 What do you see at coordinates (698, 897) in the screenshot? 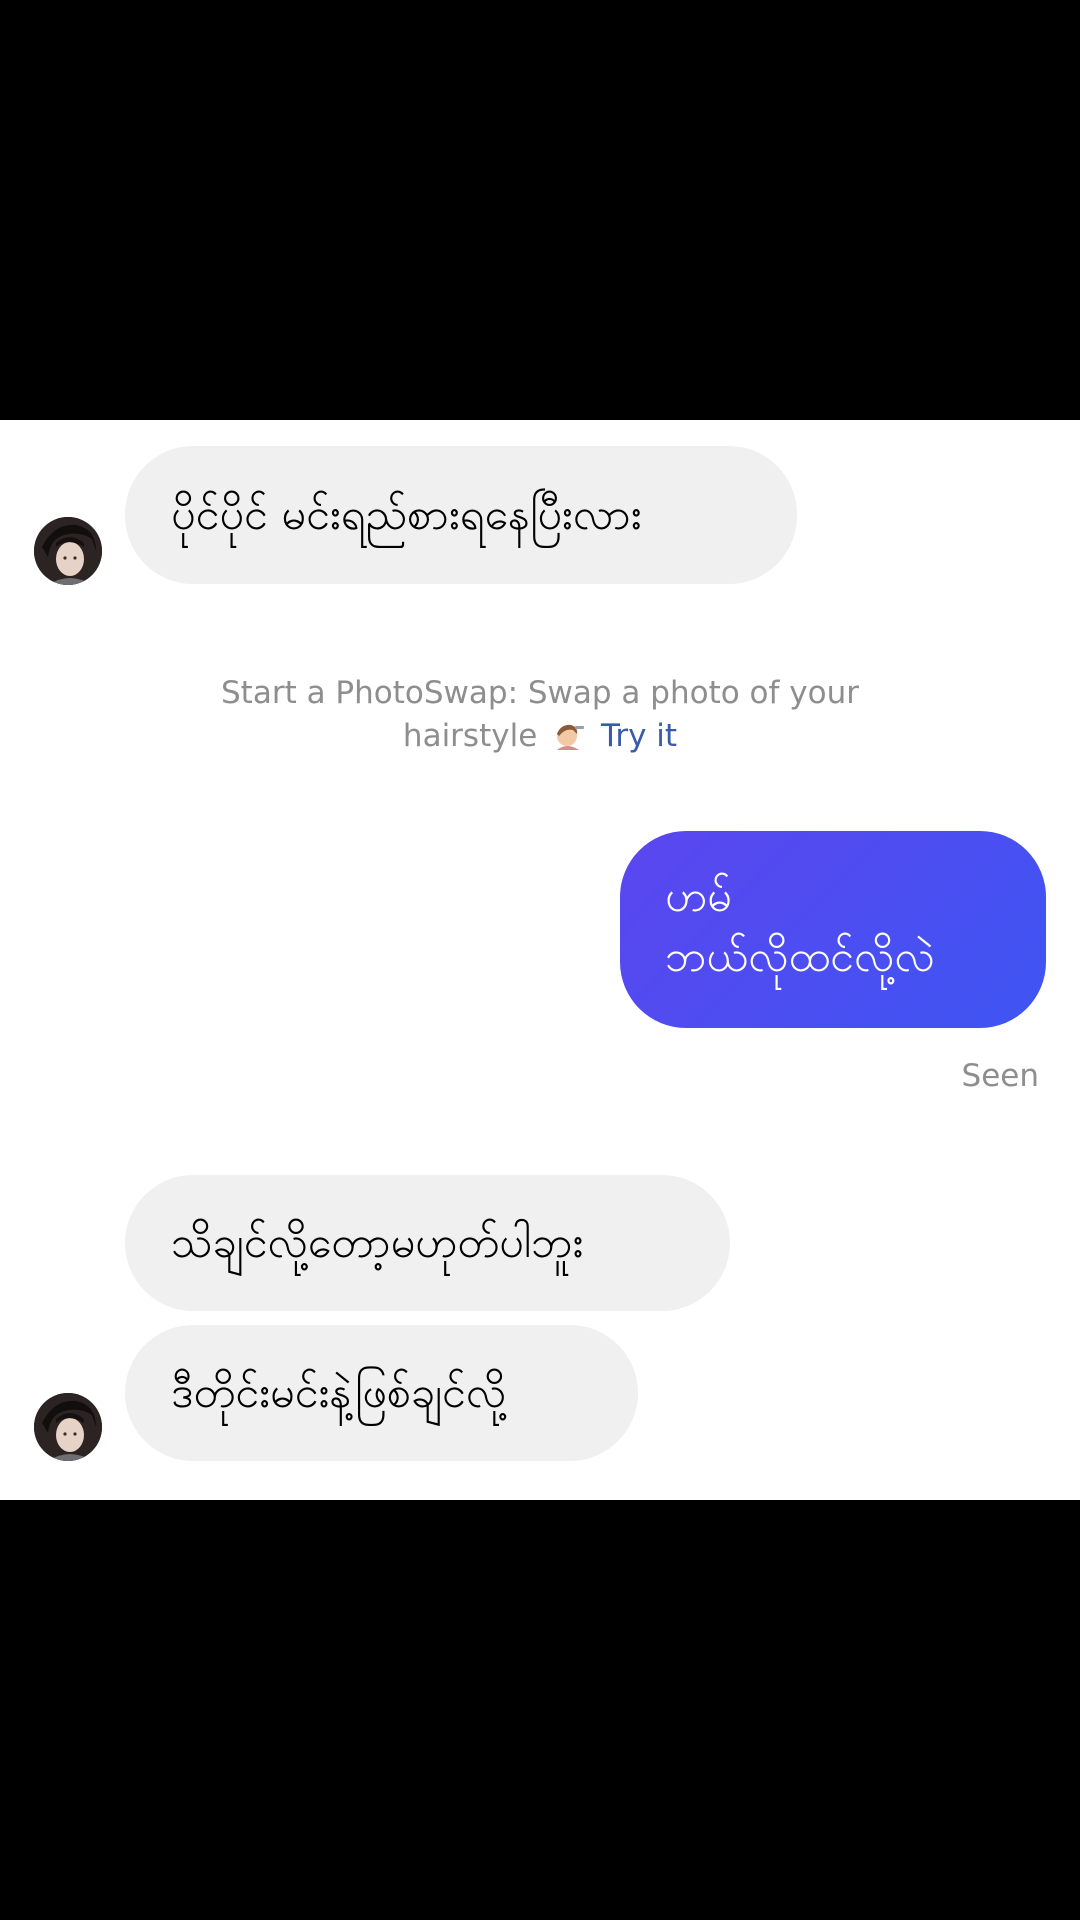
I see `message-text-line-1: ဟမ်` at bounding box center [698, 897].